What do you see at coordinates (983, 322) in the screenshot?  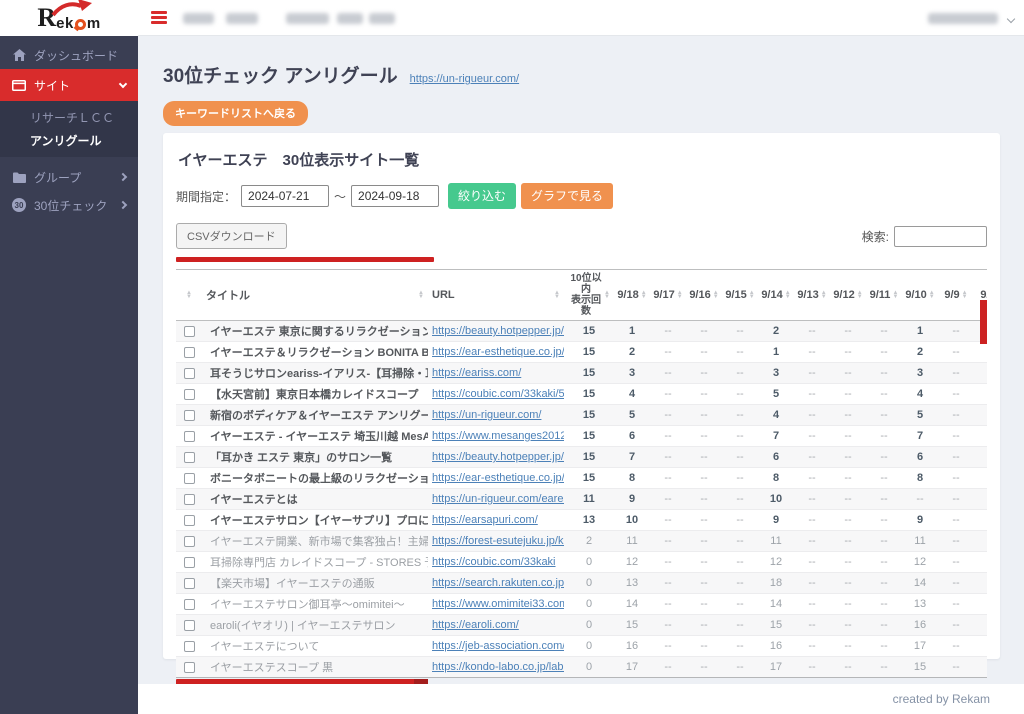 I see `vertical-scrollbar` at bounding box center [983, 322].